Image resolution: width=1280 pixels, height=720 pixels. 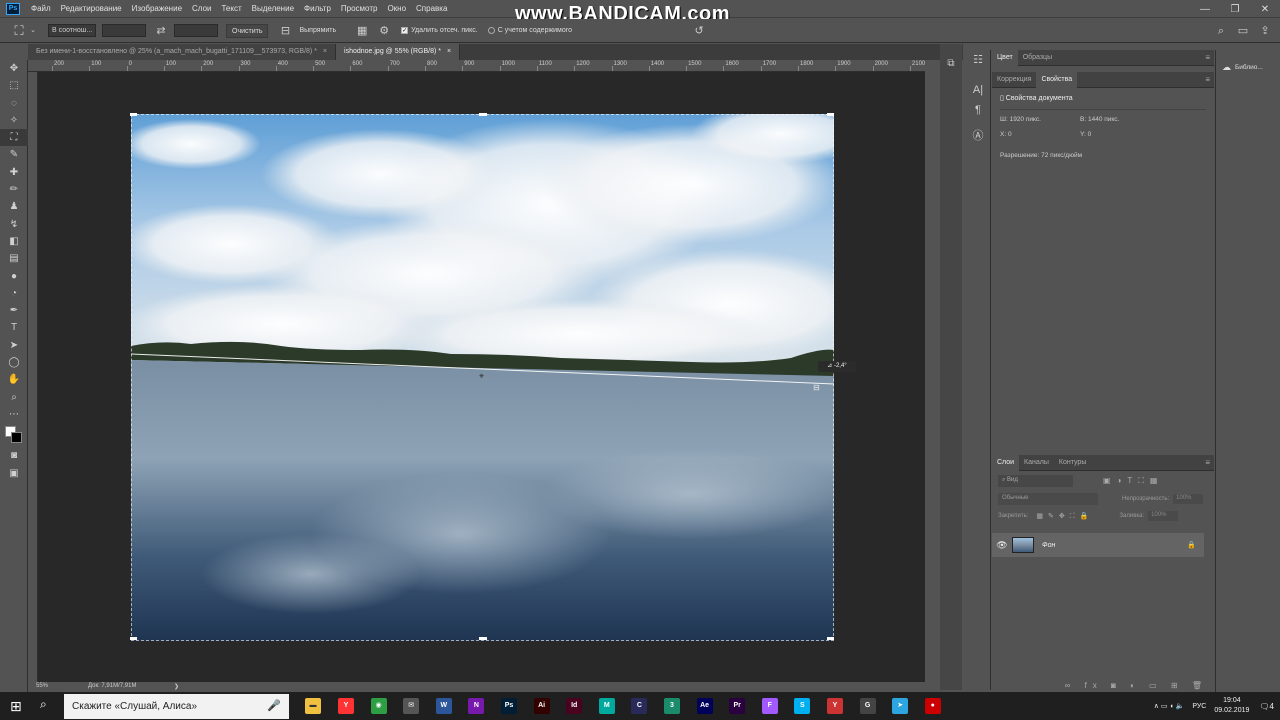 What do you see at coordinates (378, 706) in the screenshot?
I see `taskbar-app-icon: ◉` at bounding box center [378, 706].